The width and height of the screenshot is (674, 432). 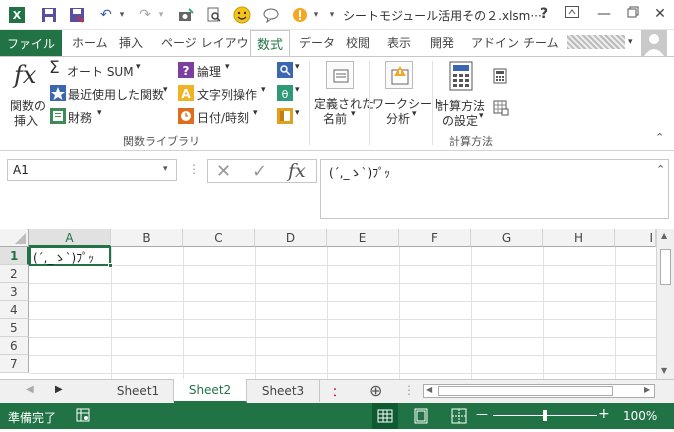 What do you see at coordinates (435, 238) in the screenshot?
I see `column-header-f: F` at bounding box center [435, 238].